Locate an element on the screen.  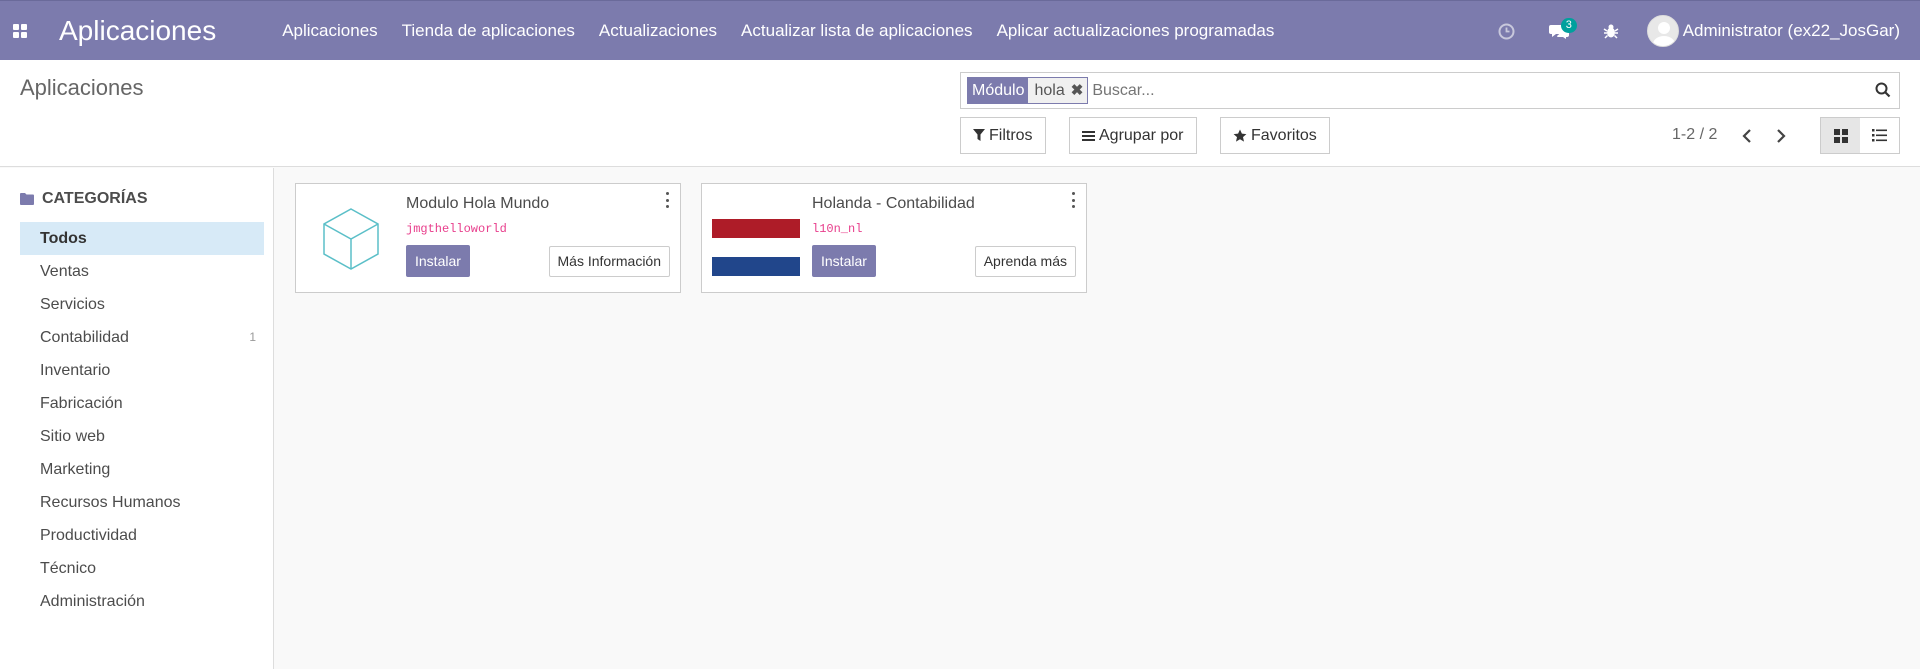
category-item-services: Servicios is located at coordinates (142, 304).